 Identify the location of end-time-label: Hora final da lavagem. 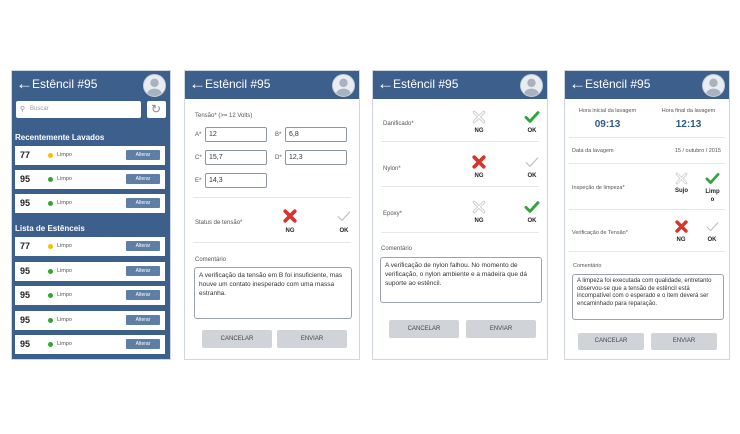
(688, 111).